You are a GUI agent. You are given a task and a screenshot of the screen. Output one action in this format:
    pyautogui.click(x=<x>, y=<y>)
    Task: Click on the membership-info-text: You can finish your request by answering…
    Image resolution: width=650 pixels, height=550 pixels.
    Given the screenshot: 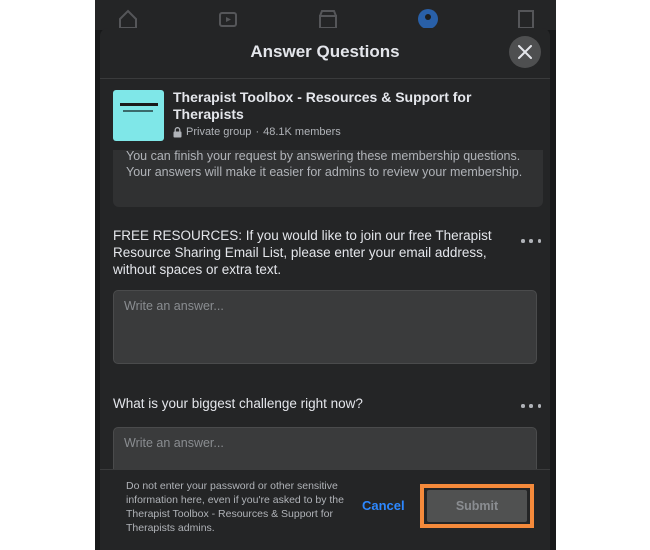 What is the action you would take?
    pyautogui.click(x=324, y=164)
    